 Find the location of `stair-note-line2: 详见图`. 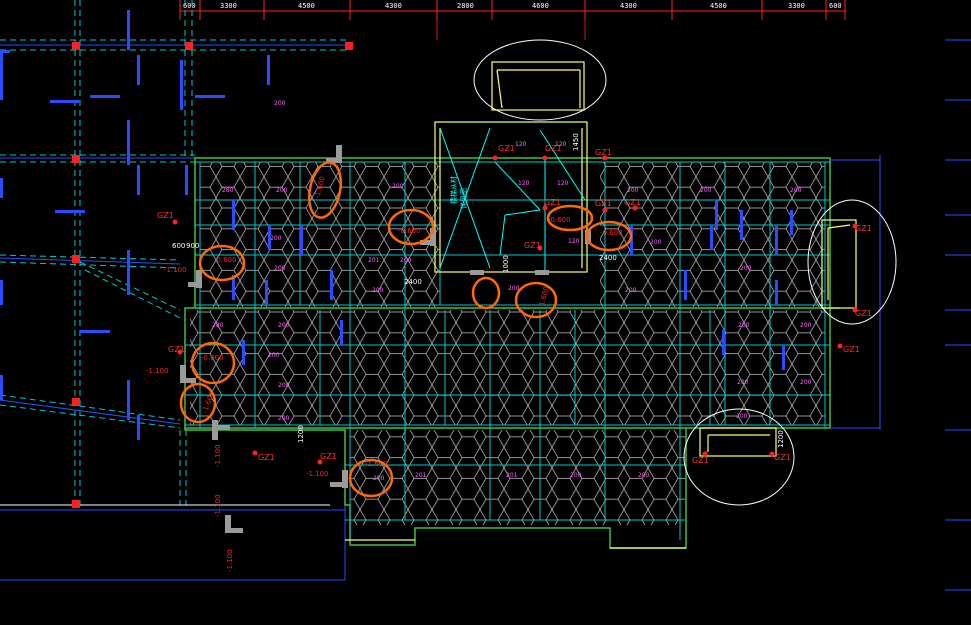

stair-note-line2: 详见图 is located at coordinates (463, 198).